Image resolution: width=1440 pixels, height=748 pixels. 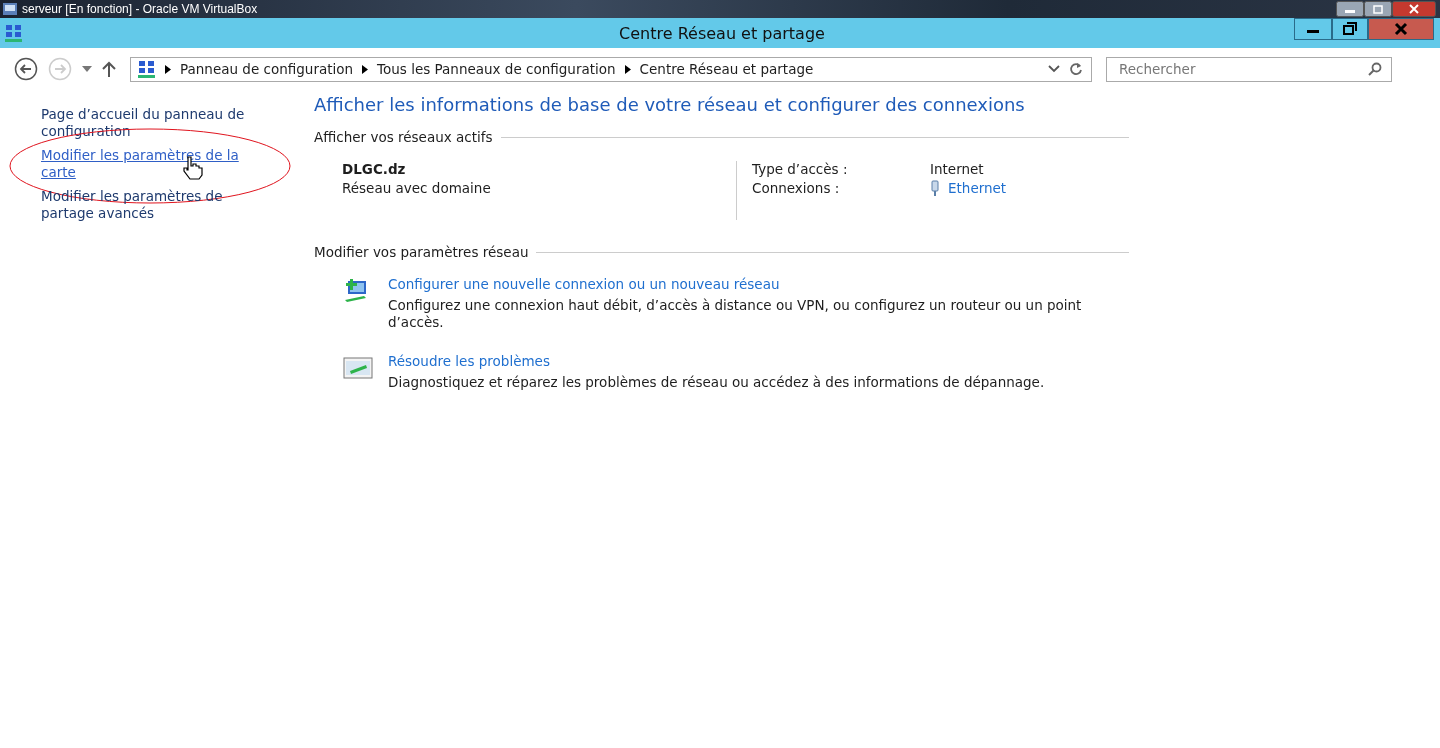 What do you see at coordinates (109, 69) in the screenshot?
I see `up-arrow-icon` at bounding box center [109, 69].